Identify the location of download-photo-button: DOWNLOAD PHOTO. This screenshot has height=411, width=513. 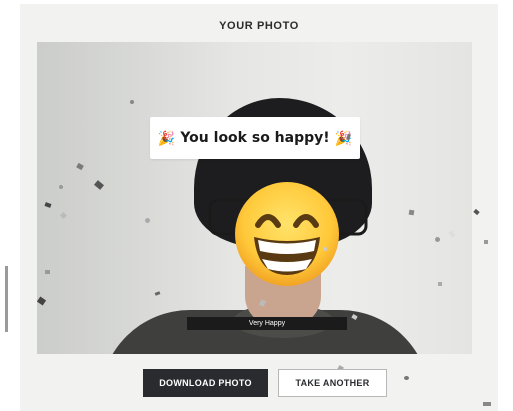
(205, 383).